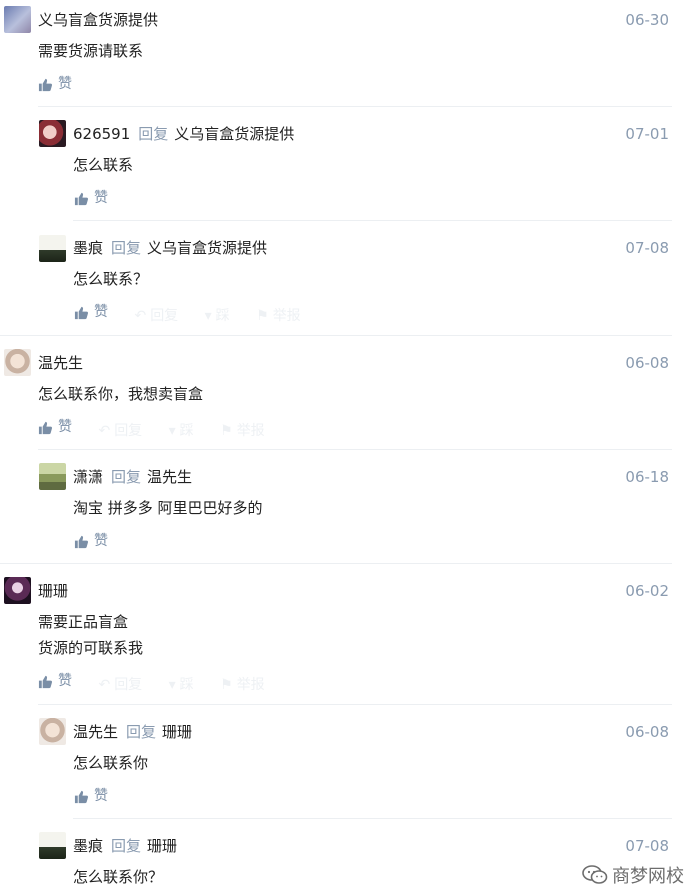  I want to click on reply-header: 温先生 回复 珊珊, so click(132, 732).